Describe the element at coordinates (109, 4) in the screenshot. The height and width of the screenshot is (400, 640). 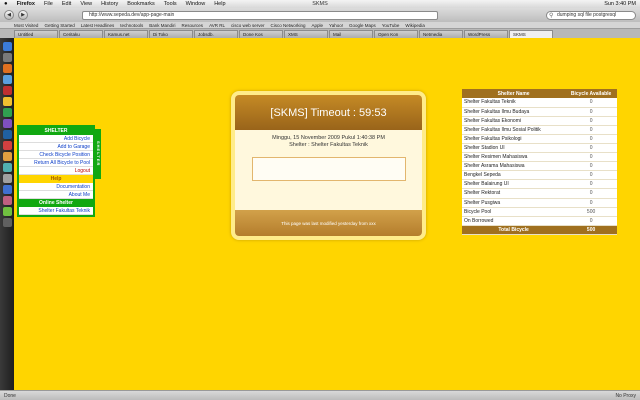
I see `menu-history: History` at that location.